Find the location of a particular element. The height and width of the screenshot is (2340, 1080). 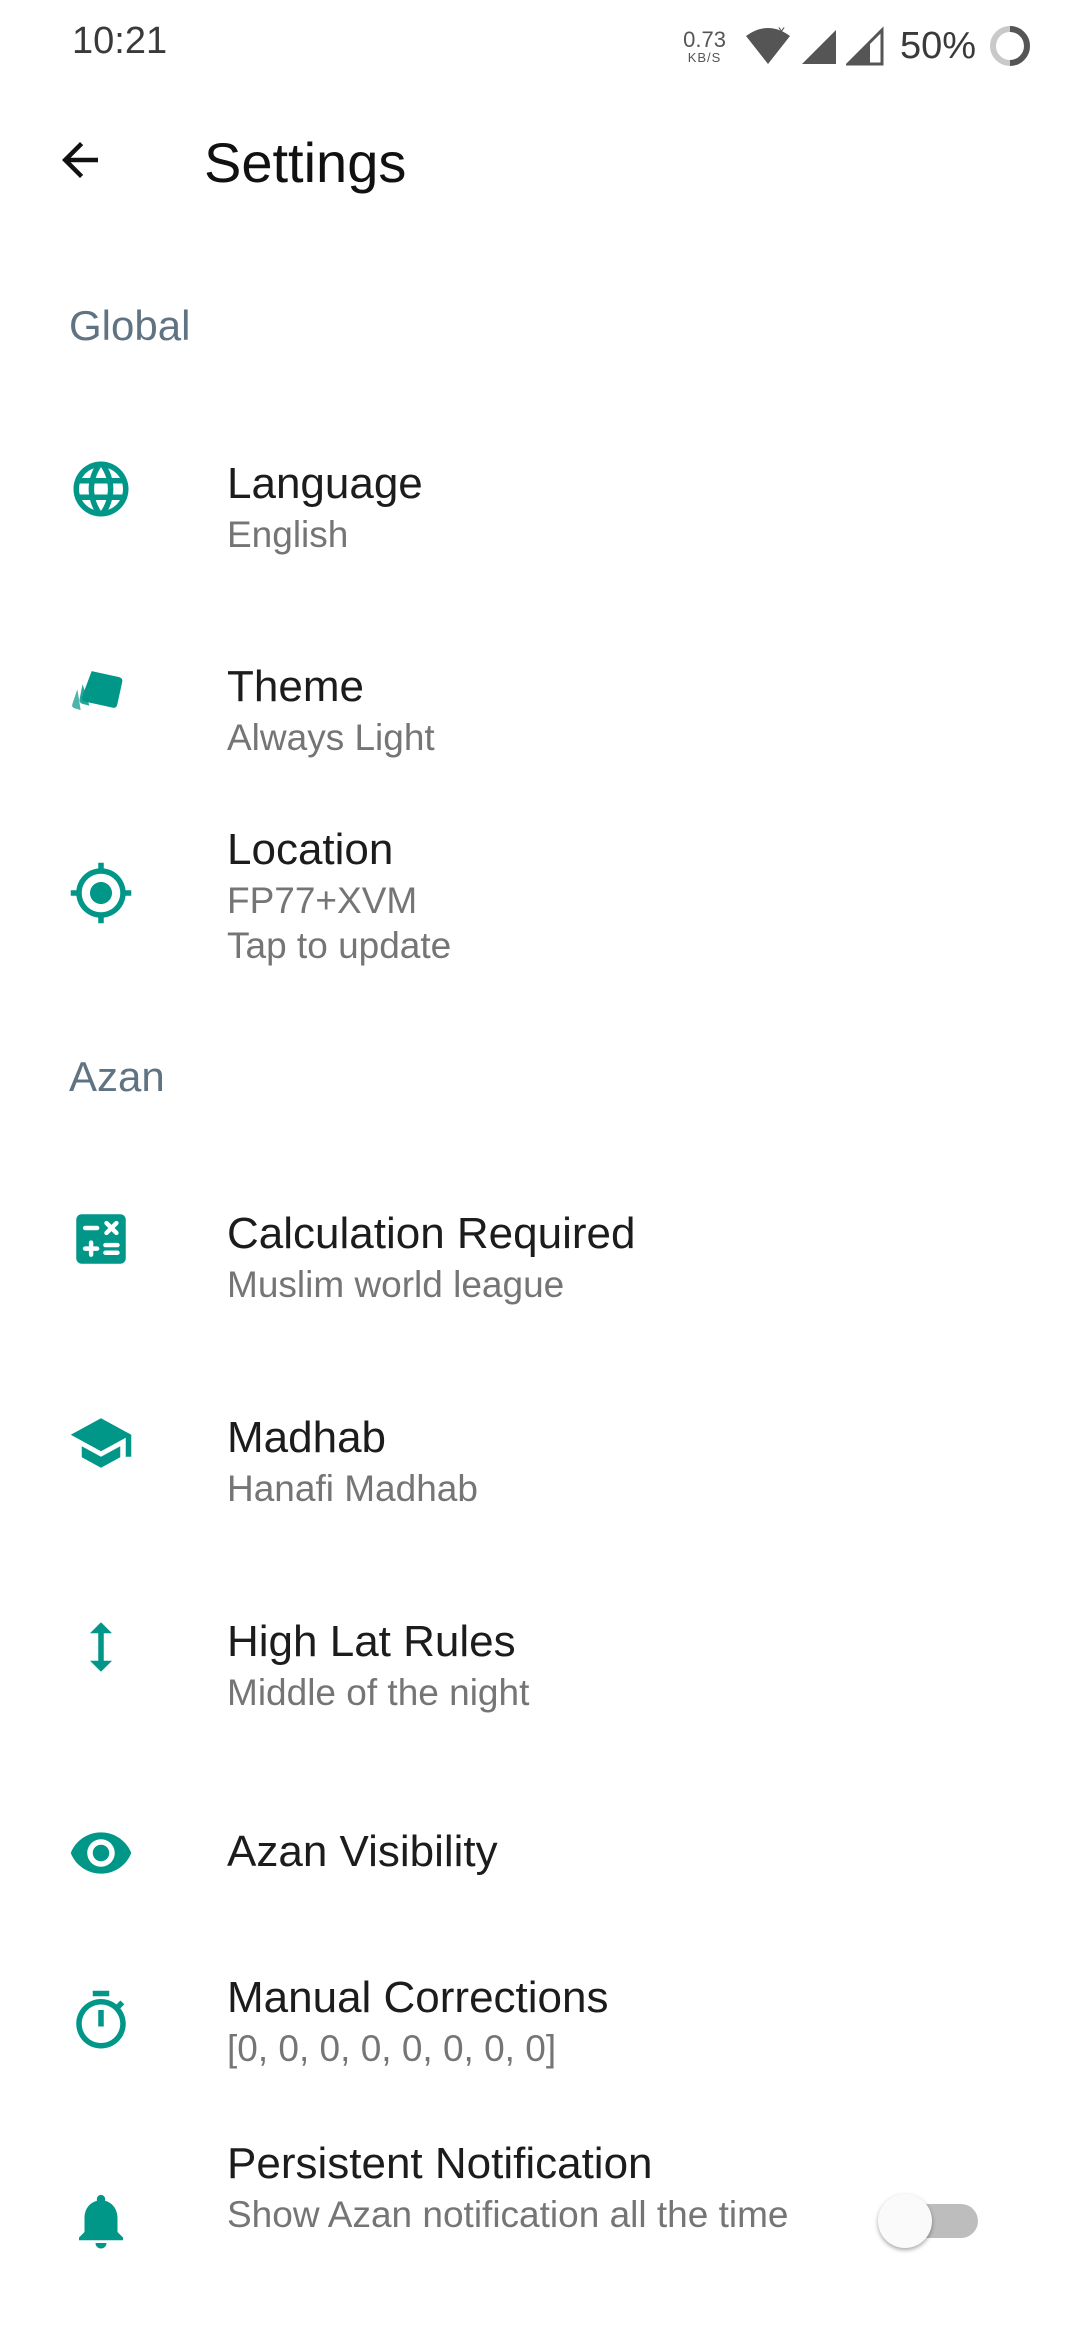

setting-value: Muslim world league is located at coordinates (396, 1284).